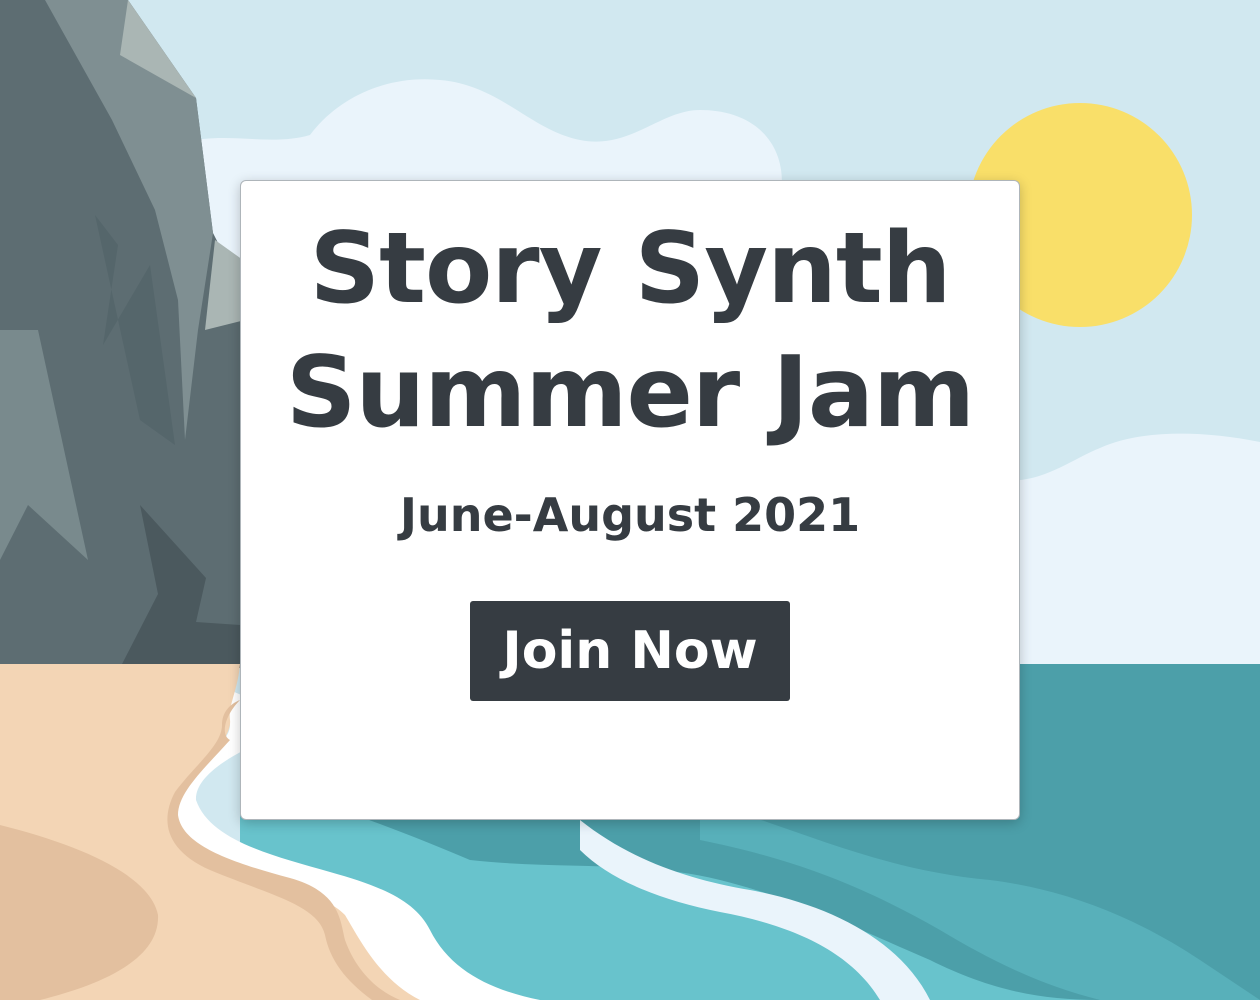 The width and height of the screenshot is (1260, 1000). I want to click on join-now-button: Join Now, so click(630, 651).